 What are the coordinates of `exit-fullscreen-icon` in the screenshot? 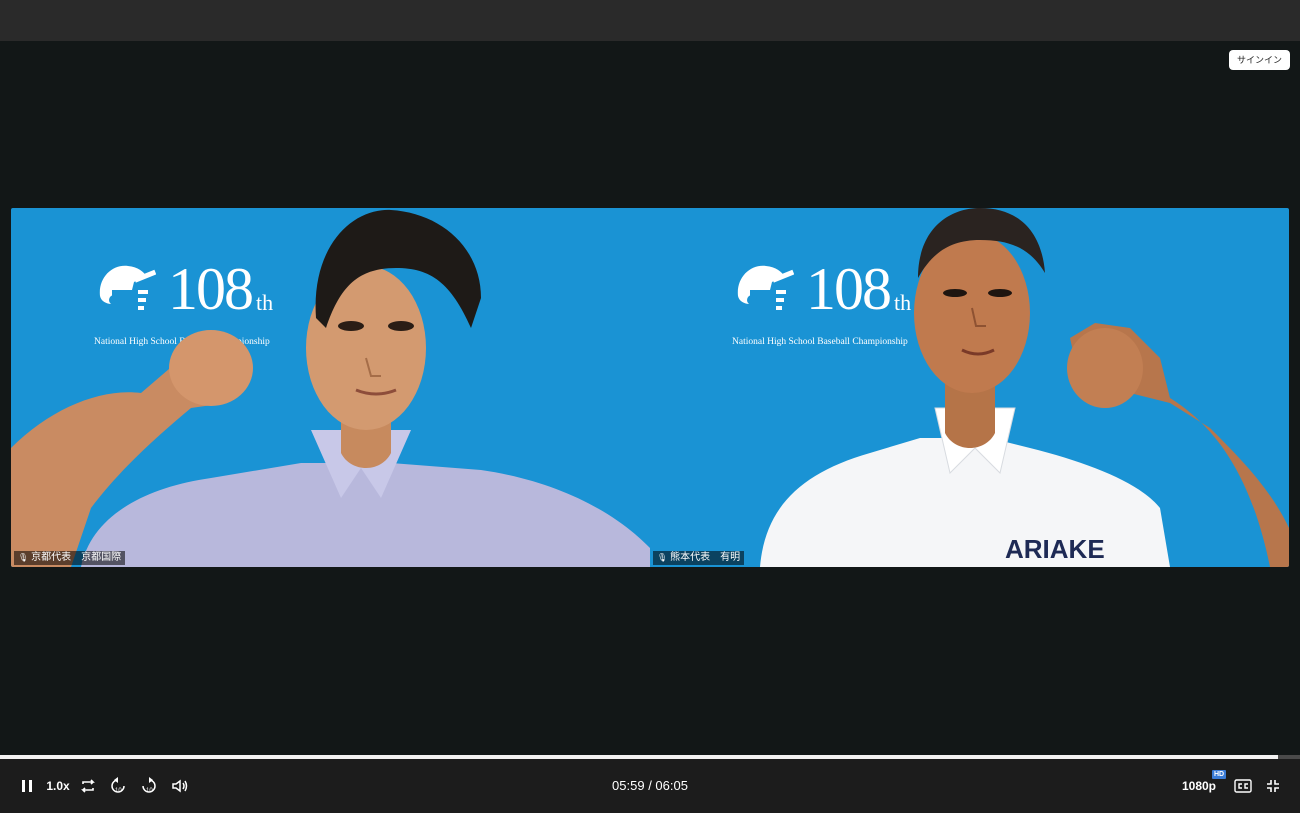 It's located at (1273, 786).